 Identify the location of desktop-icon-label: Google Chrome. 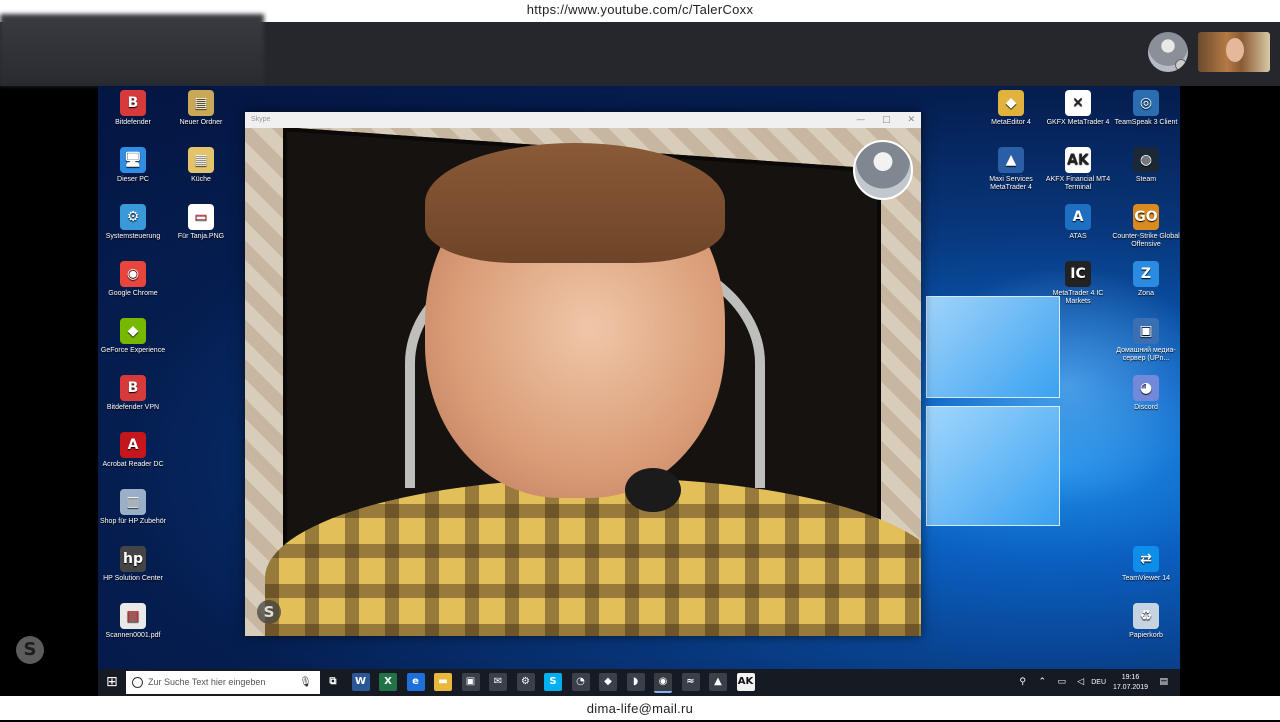
(133, 293).